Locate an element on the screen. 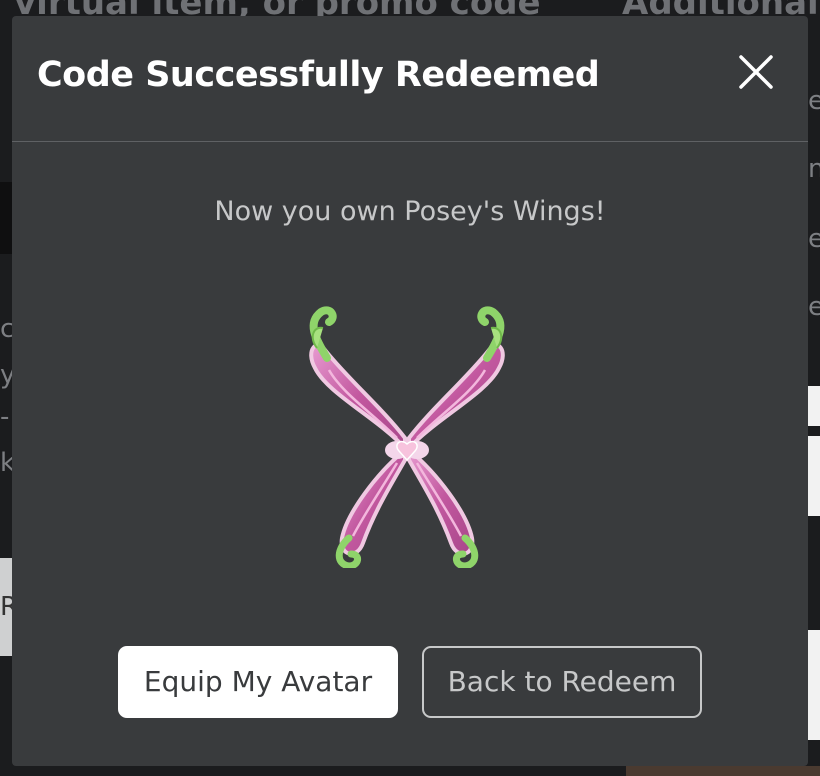 This screenshot has width=820, height=776. butterfly-wings-item is located at coordinates (407, 437).